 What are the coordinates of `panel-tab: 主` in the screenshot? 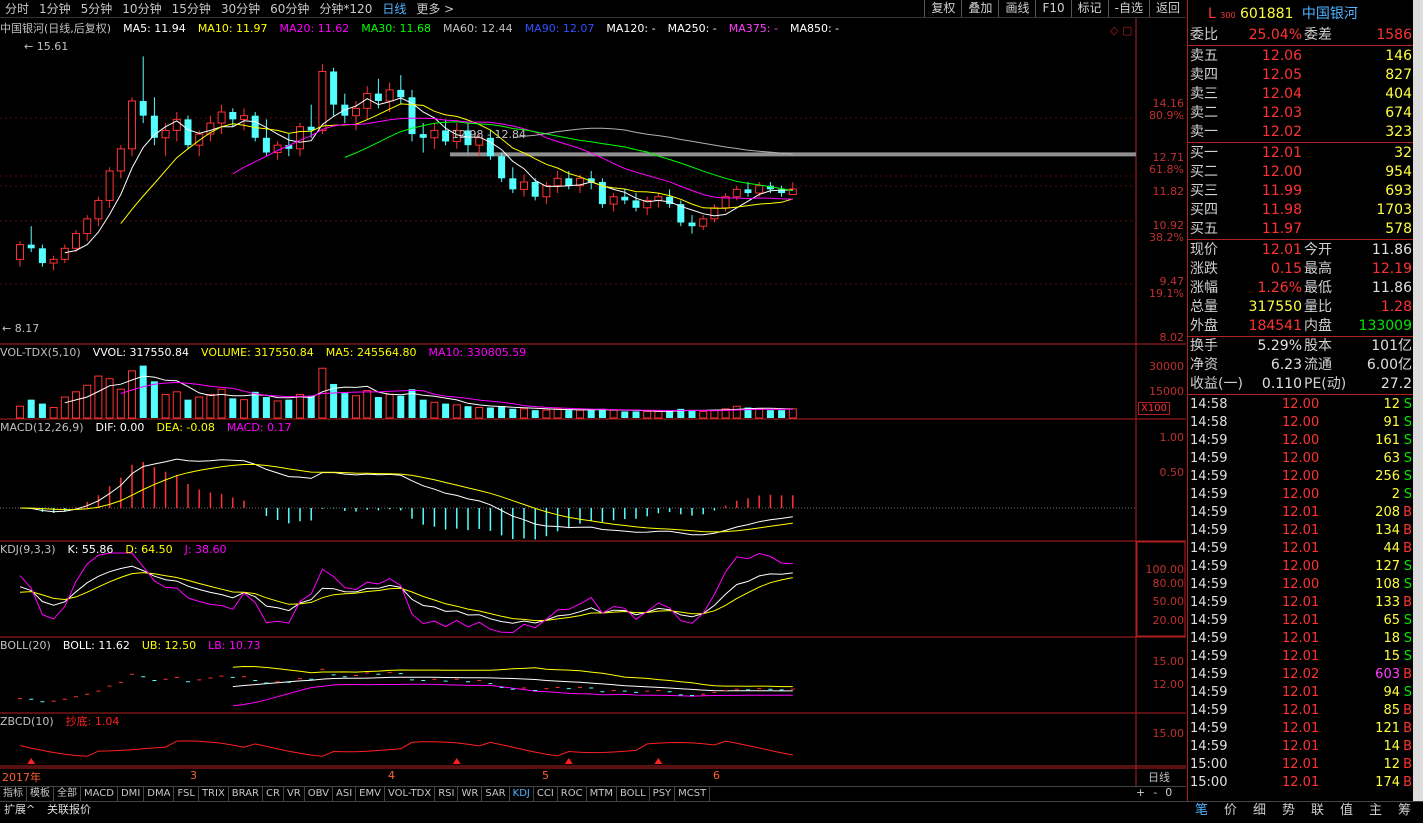 It's located at (1375, 812).